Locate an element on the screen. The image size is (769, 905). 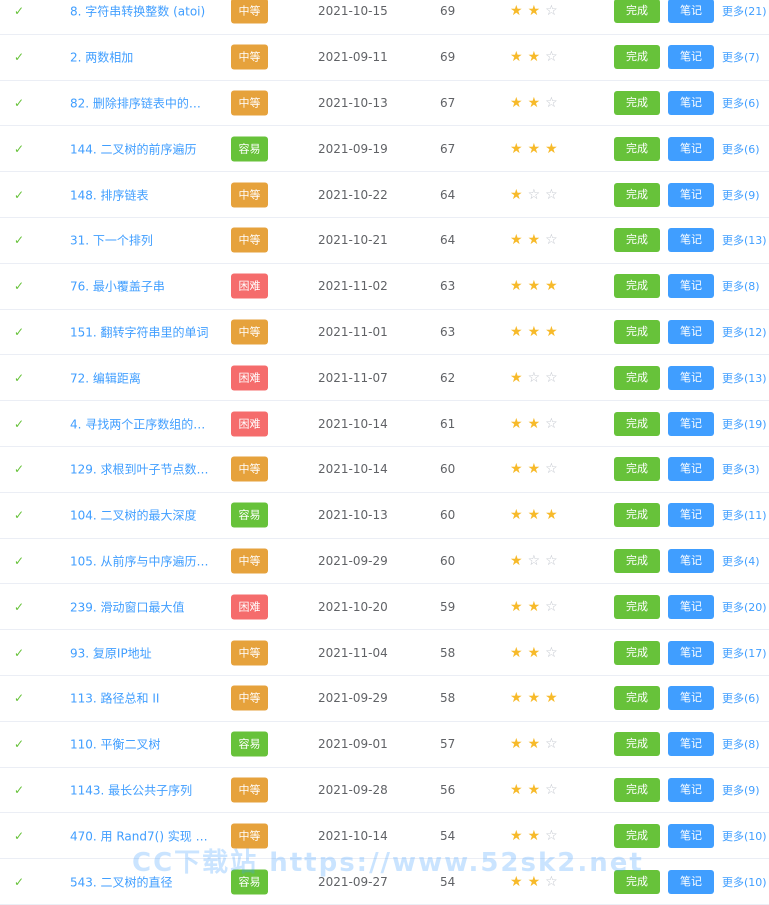
table-row: ✓ 31. 下一个排列 中等 2021-10-21 64 ★★☆ 完成 笔记 更多(13) is located at coordinates (384, 241).